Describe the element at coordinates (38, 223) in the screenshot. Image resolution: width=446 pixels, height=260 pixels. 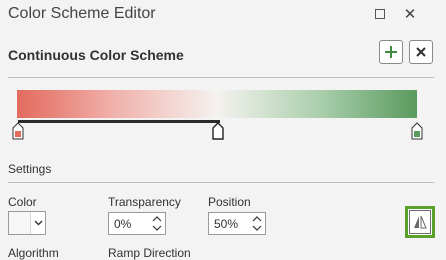
I see `chevron-down-icon` at that location.